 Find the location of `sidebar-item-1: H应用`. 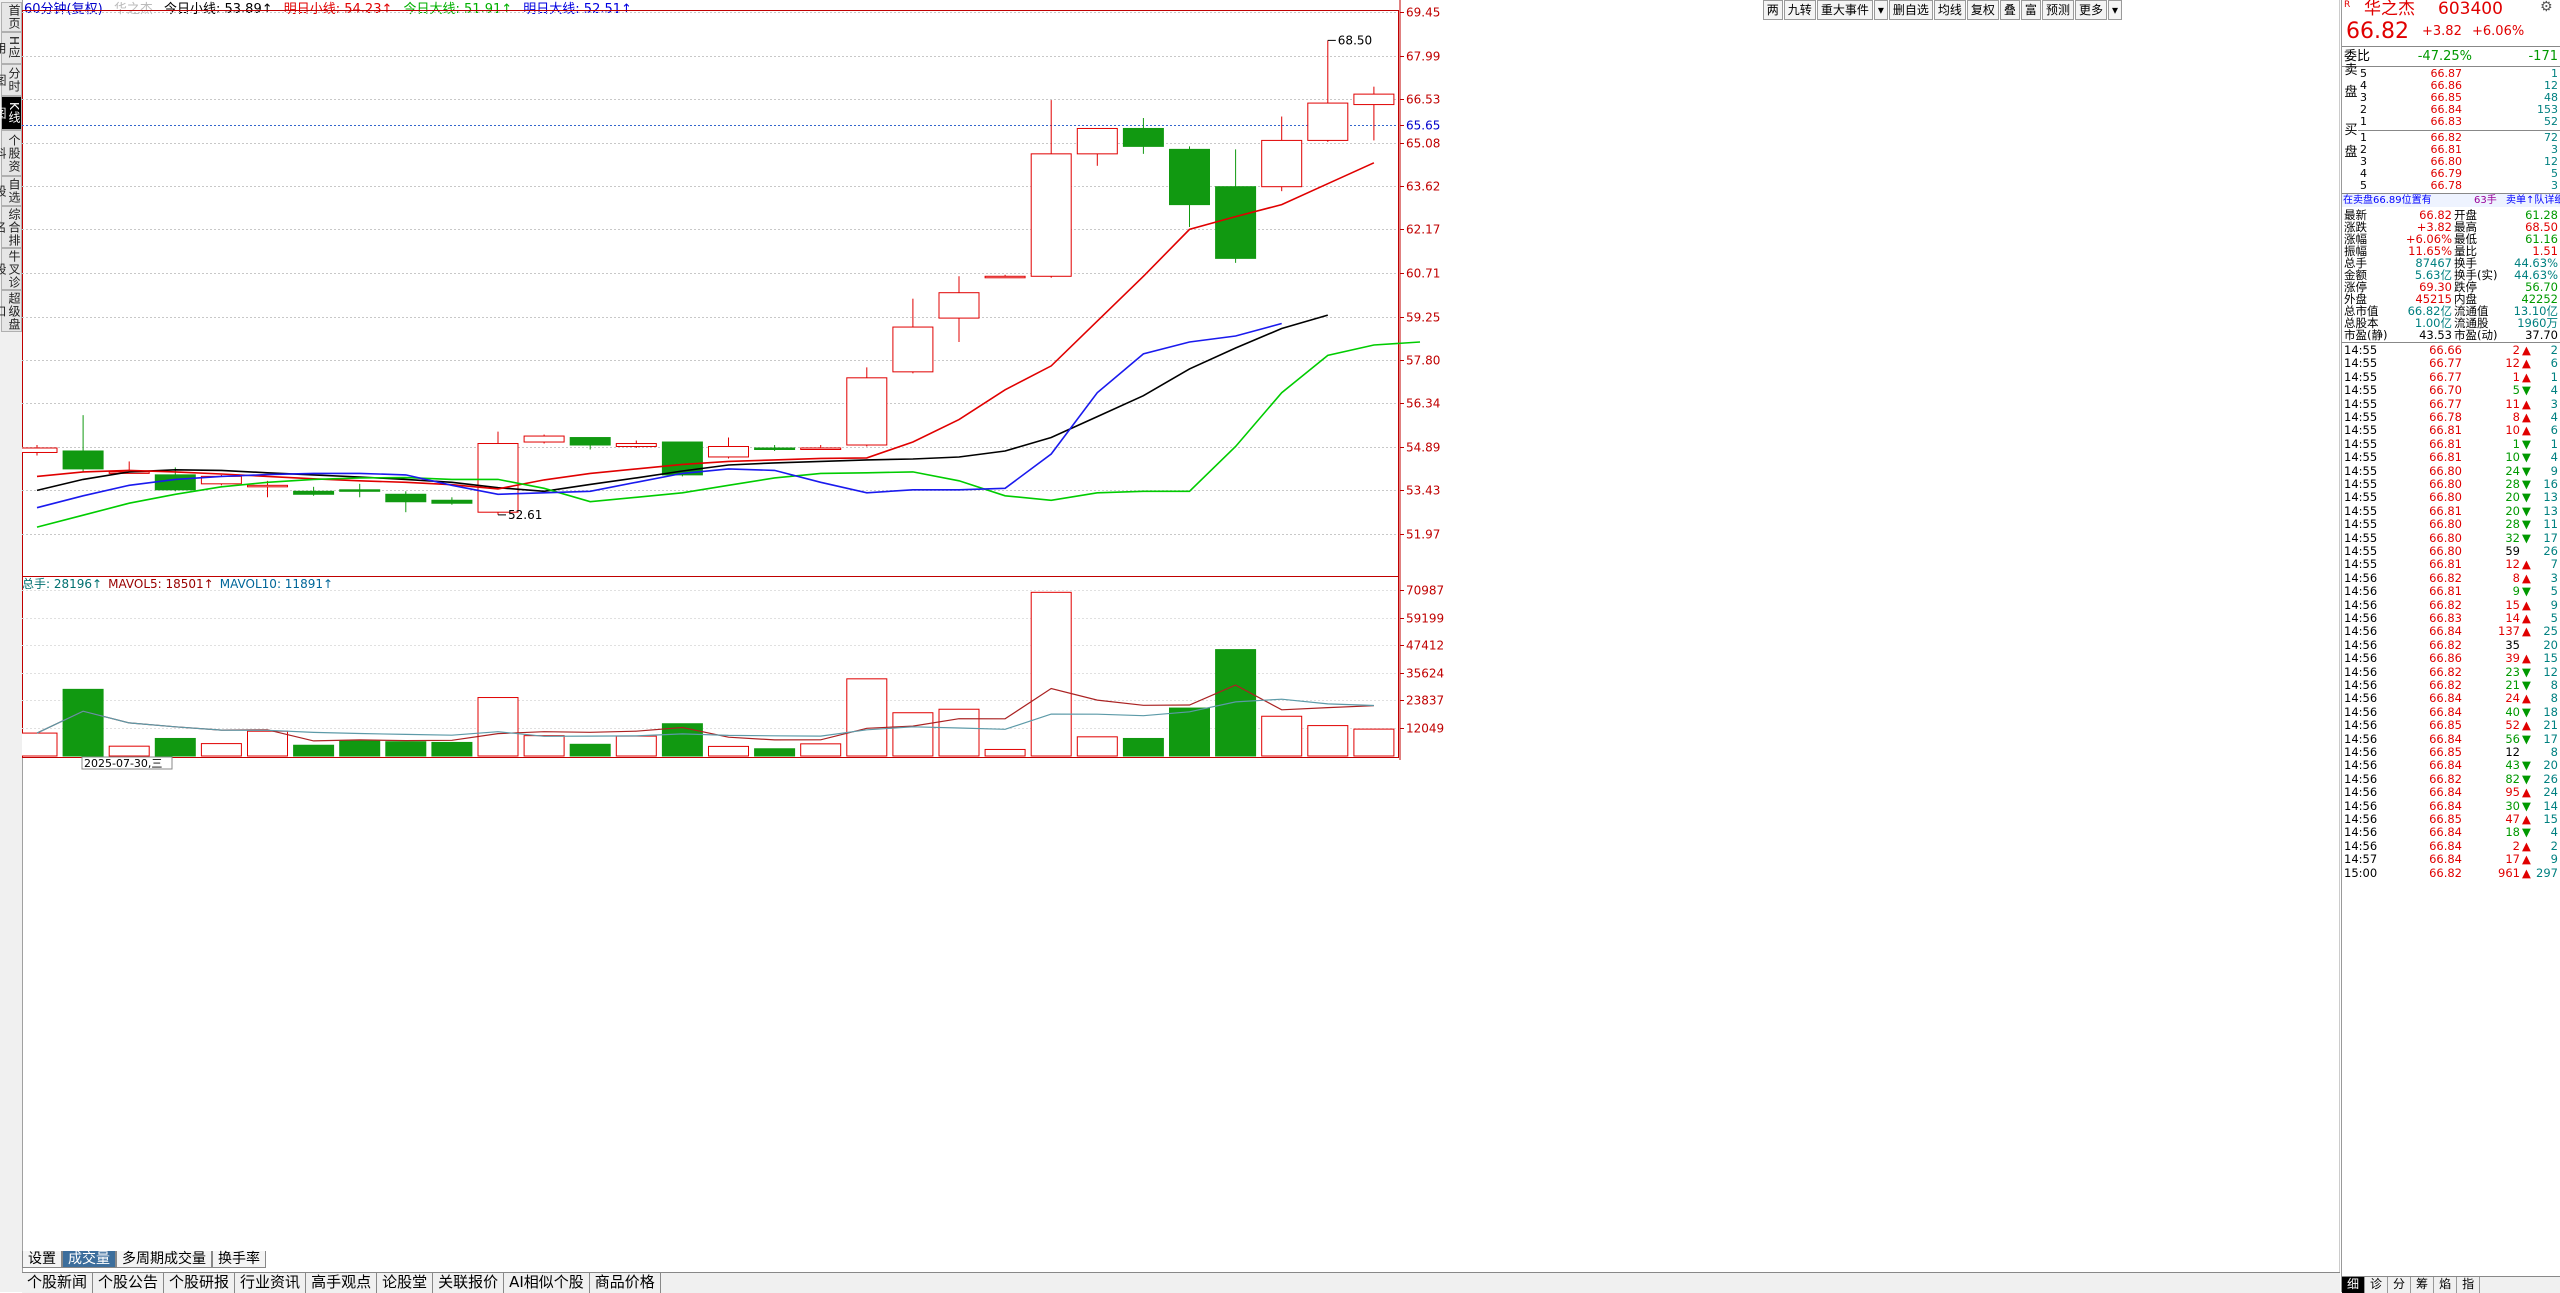

sidebar-item-1: H应用 is located at coordinates (11, 48).